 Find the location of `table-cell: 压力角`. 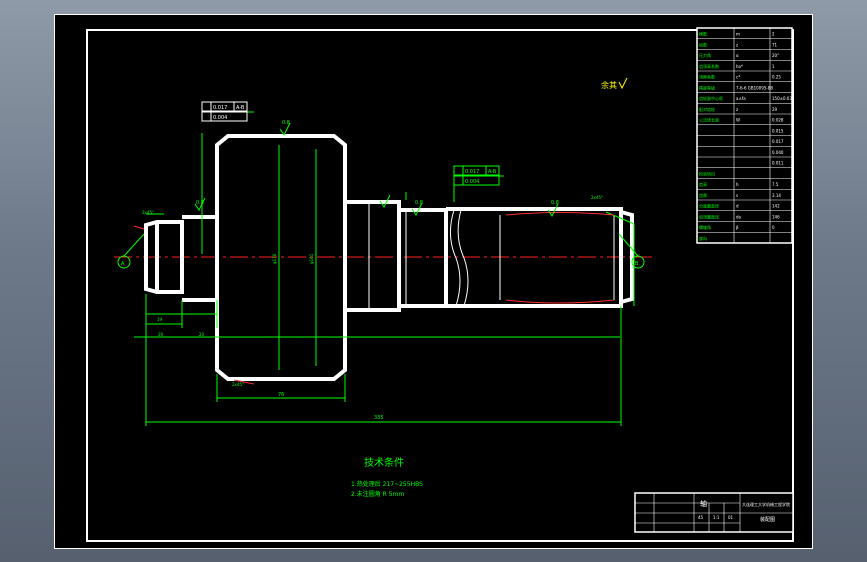

table-cell: 压力角 is located at coordinates (705, 55).